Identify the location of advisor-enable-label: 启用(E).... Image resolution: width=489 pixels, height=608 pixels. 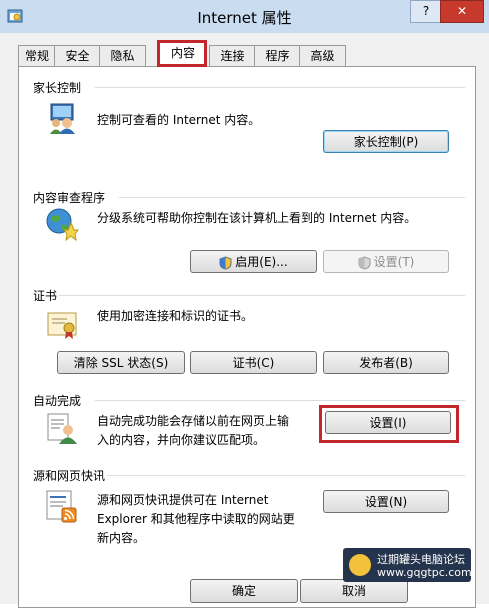
(261, 262).